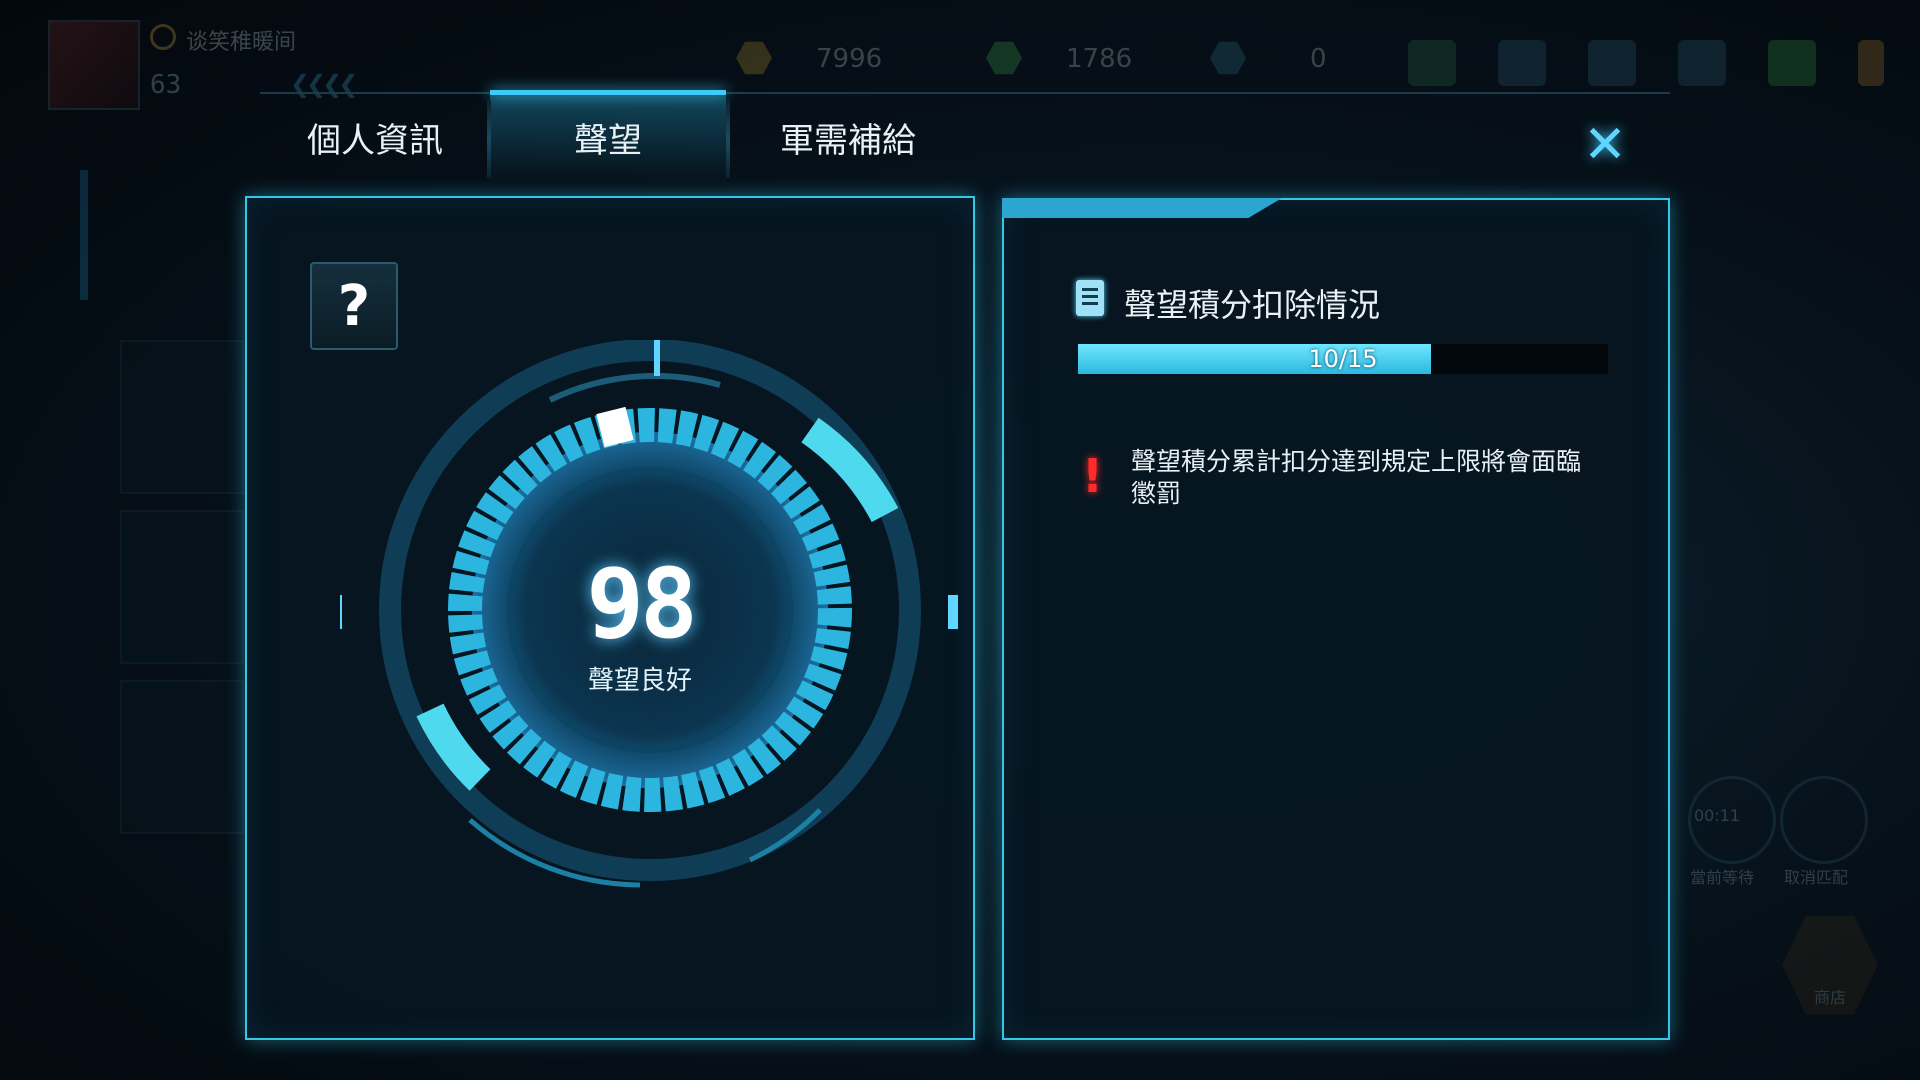 This screenshot has width=1920, height=1080. Describe the element at coordinates (953, 612) in the screenshot. I see `gauge-right-marker` at that location.